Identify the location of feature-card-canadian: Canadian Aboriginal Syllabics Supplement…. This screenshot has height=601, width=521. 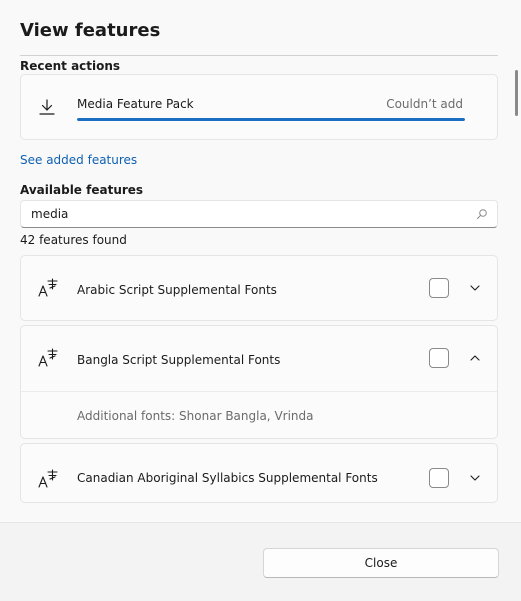
(259, 473).